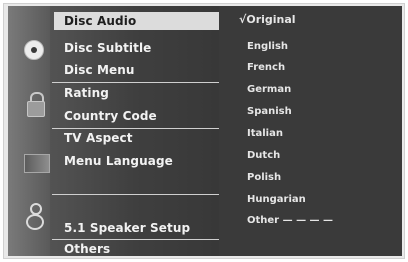  What do you see at coordinates (99, 70) in the screenshot?
I see `menu-item-disc-menu: Disc Menu` at bounding box center [99, 70].